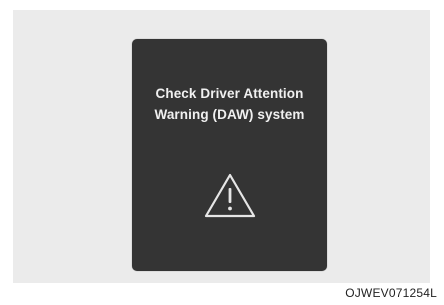  Describe the element at coordinates (229, 93) in the screenshot. I see `warning-message-line-1: Check Driver Attention` at that location.